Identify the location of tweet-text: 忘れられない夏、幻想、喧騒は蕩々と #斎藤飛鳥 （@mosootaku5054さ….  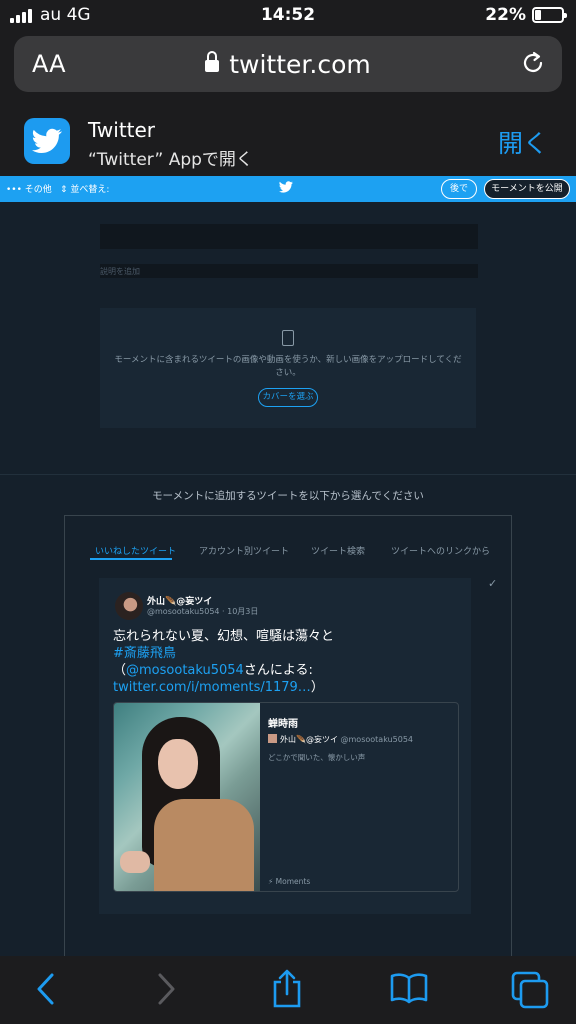
(288, 662).